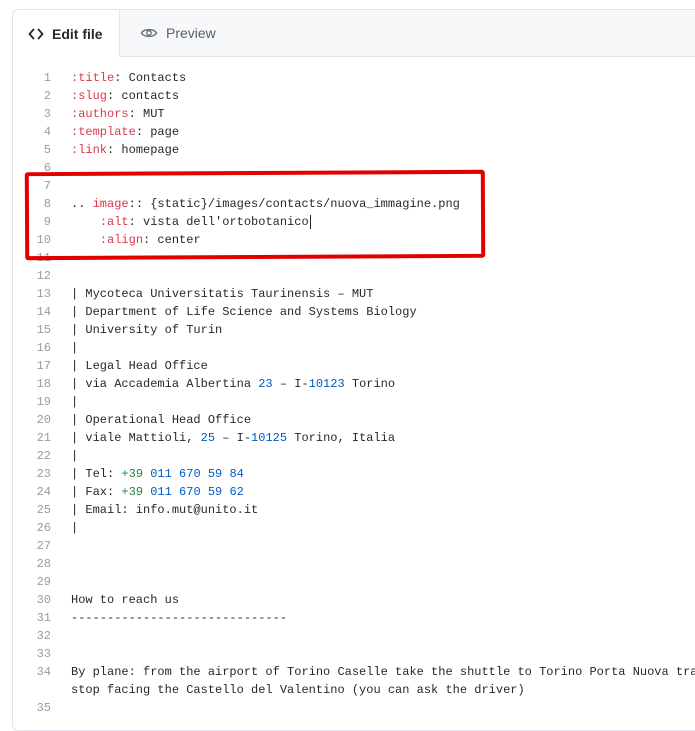 This screenshot has height=731, width=695. Describe the element at coordinates (354, 78) in the screenshot. I see `code-line: 1:title: Contacts` at that location.